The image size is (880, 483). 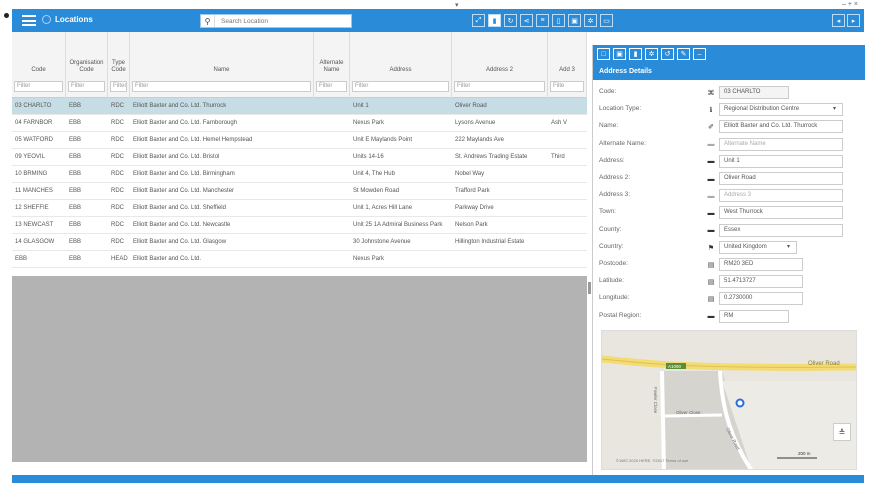 What do you see at coordinates (526, 20) in the screenshot?
I see `share-icon: ⋖` at bounding box center [526, 20].